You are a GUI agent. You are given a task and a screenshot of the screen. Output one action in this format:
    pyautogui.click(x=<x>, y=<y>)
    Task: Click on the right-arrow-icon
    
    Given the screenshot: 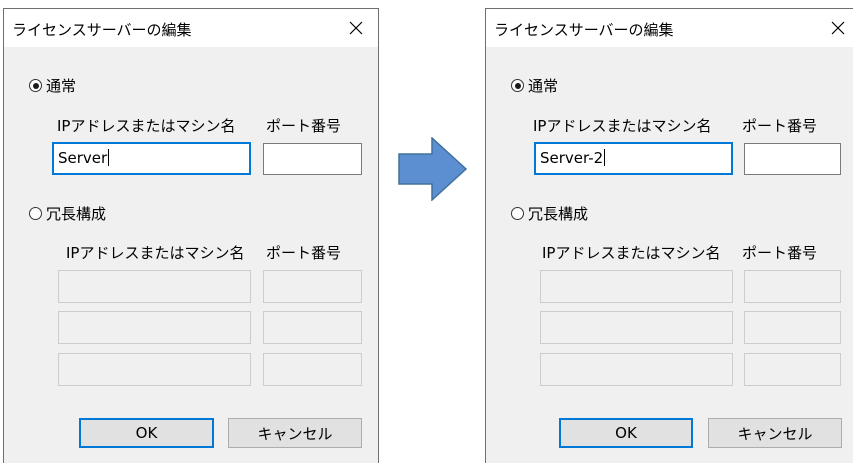 What is the action you would take?
    pyautogui.click(x=433, y=169)
    